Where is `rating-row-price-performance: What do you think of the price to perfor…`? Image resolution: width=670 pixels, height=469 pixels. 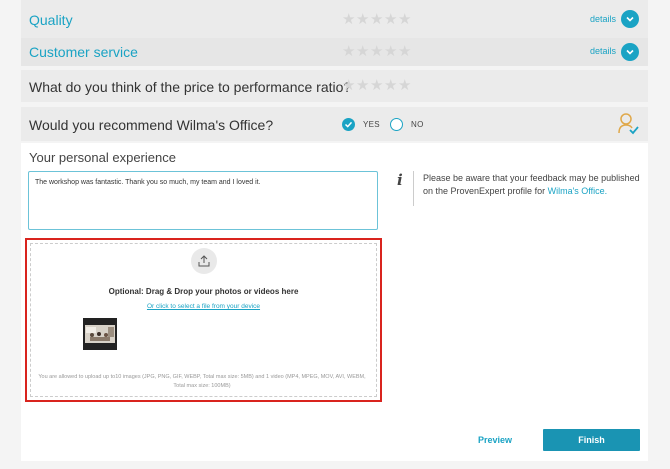 rating-row-price-performance: What do you think of the price to perfor… is located at coordinates (334, 86).